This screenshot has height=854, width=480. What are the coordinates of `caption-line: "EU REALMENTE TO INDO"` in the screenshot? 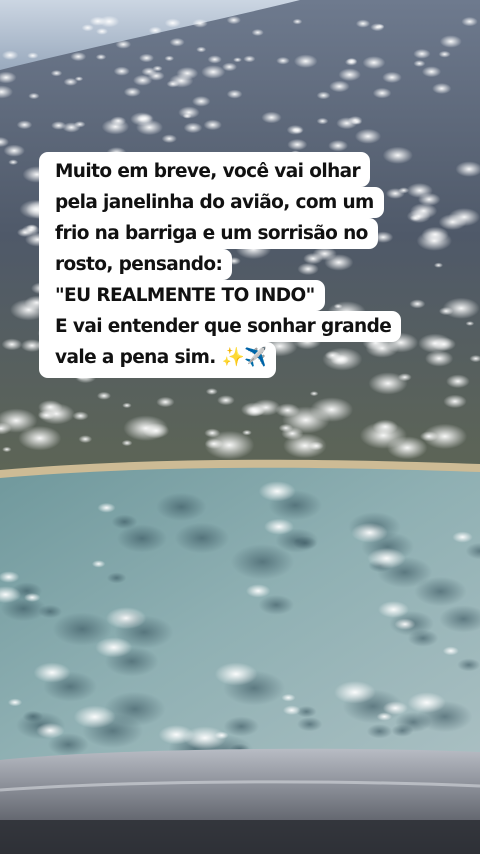 It's located at (182, 295).